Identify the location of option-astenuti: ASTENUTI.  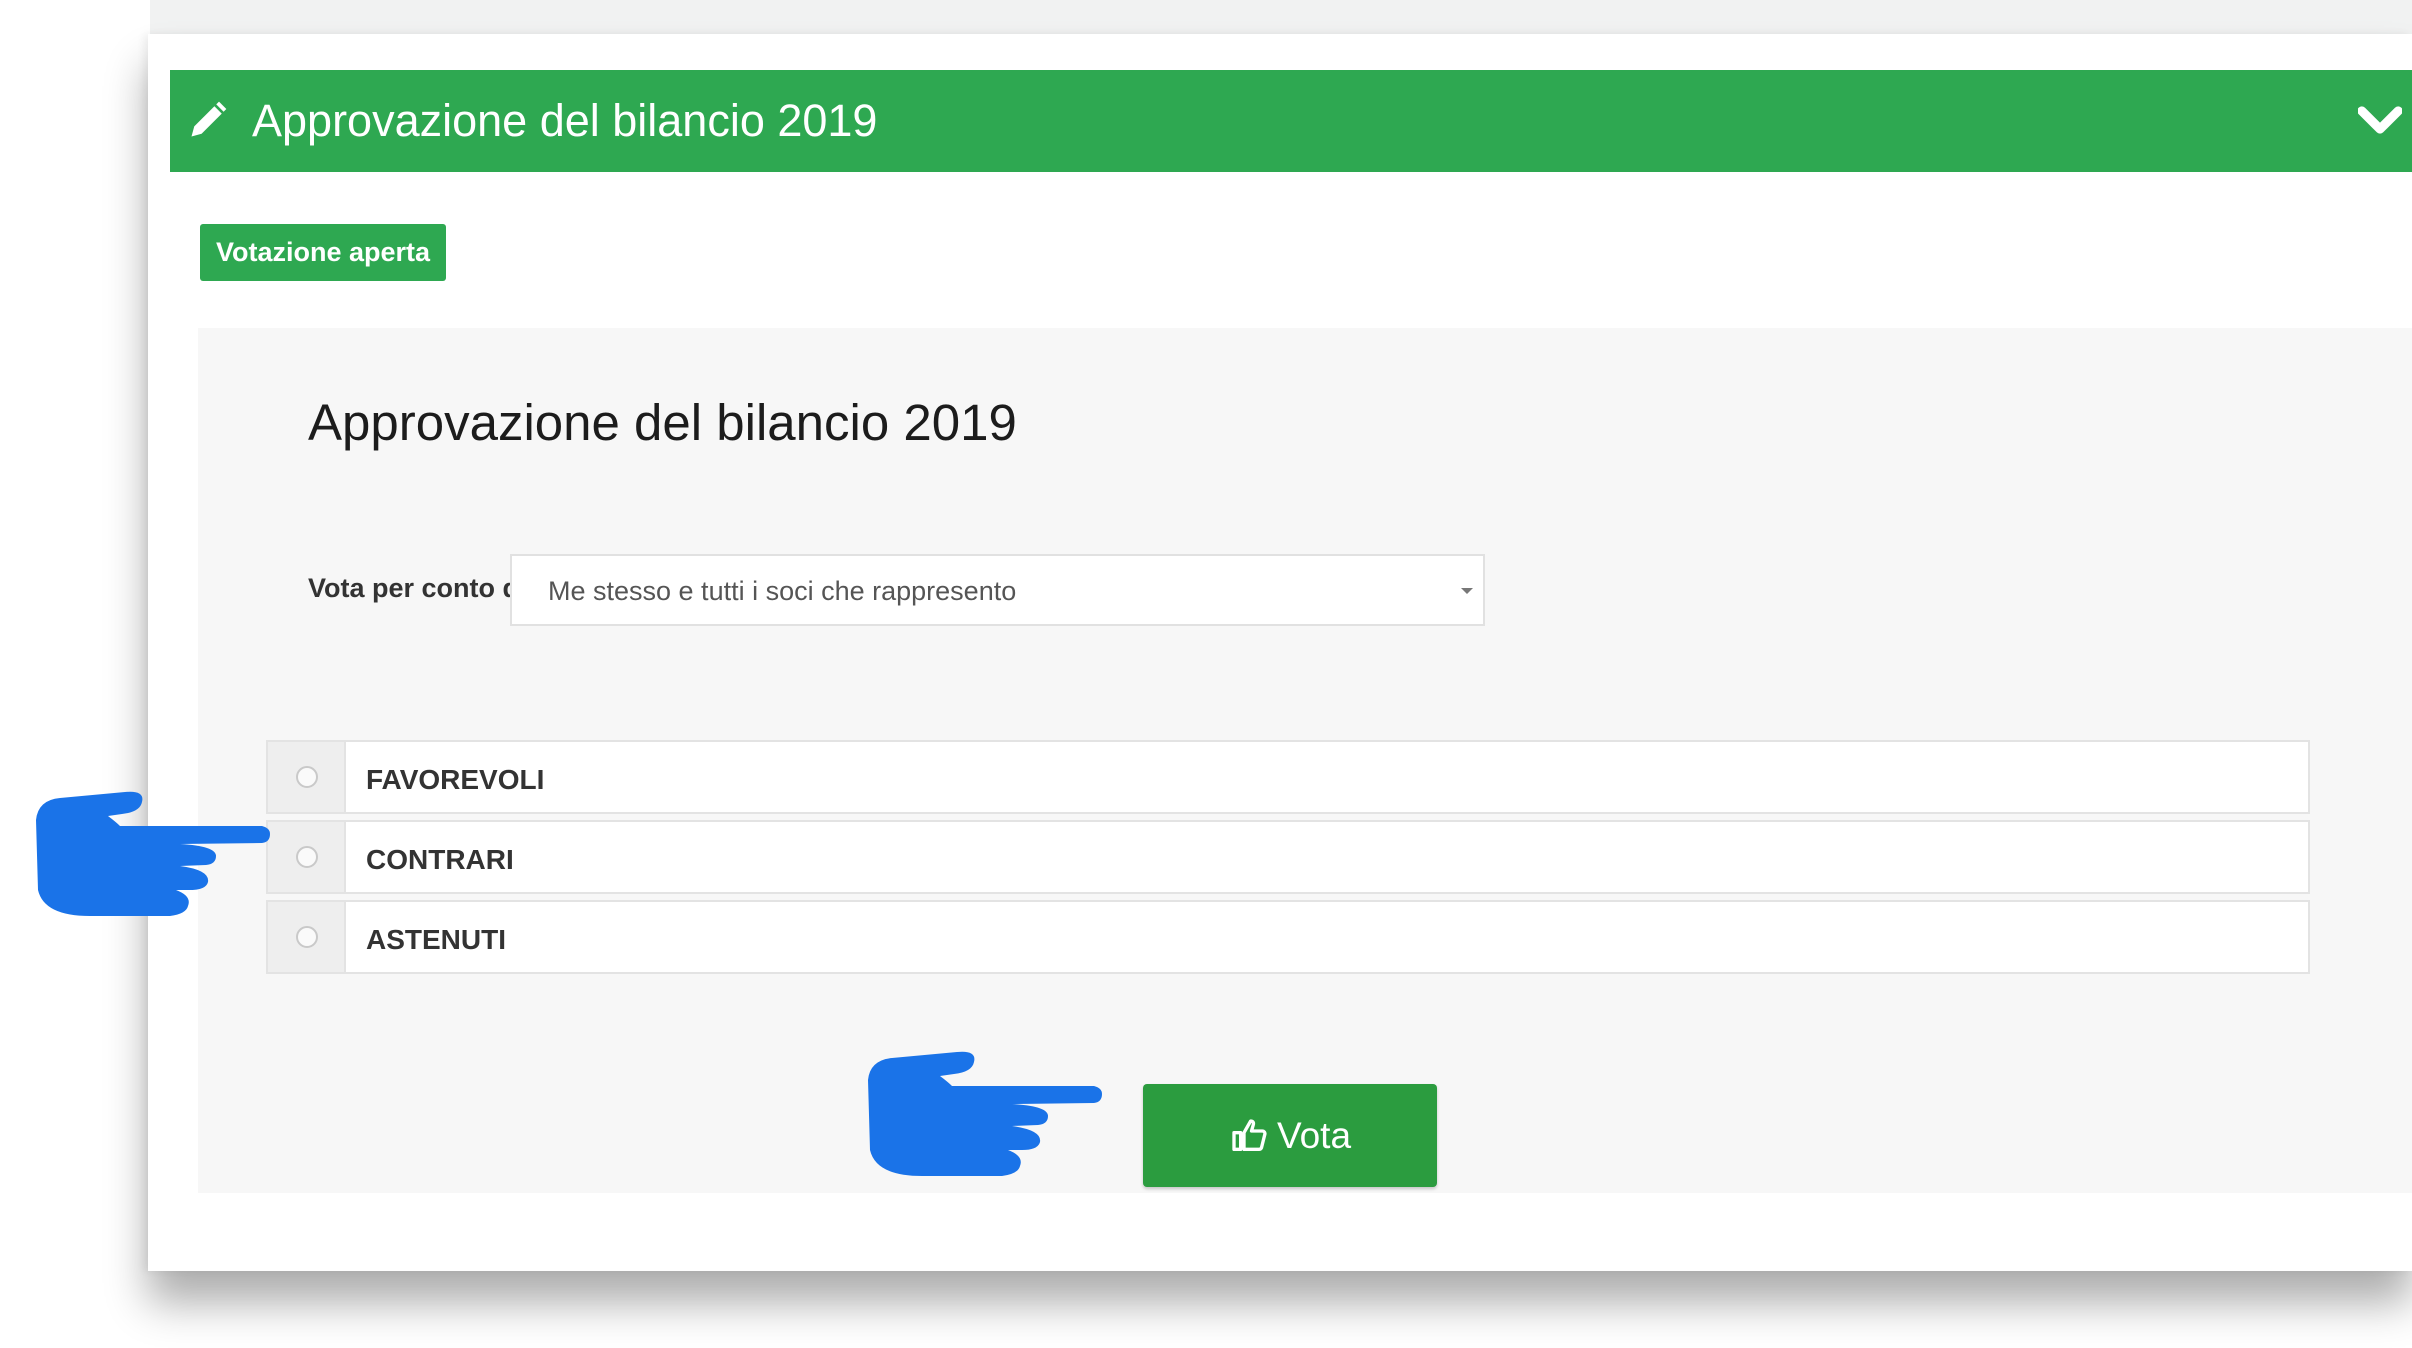
(1288, 937).